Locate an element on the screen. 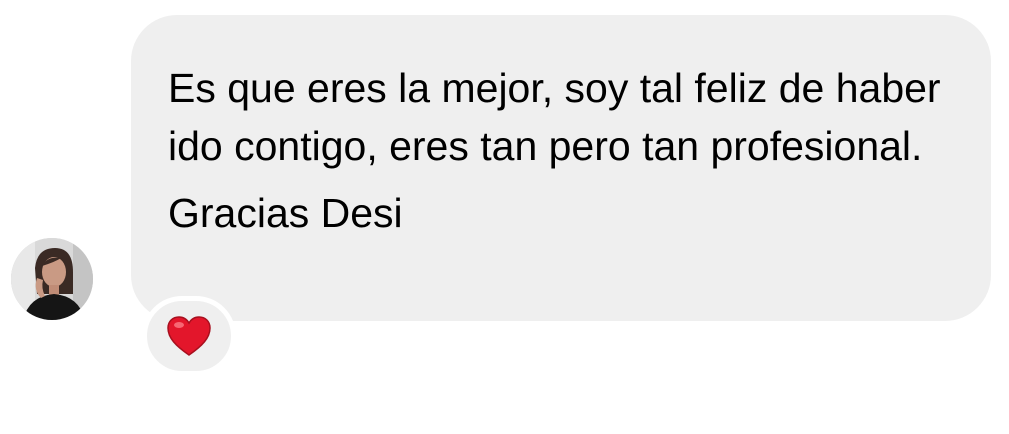 The image size is (1009, 434). heart-icon is located at coordinates (189, 336).